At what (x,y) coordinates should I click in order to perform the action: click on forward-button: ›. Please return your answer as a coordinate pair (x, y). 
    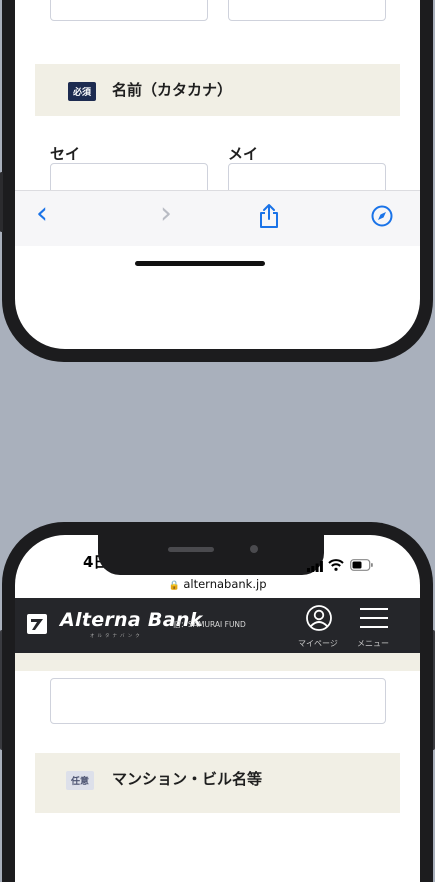
    Looking at the image, I should click on (166, 214).